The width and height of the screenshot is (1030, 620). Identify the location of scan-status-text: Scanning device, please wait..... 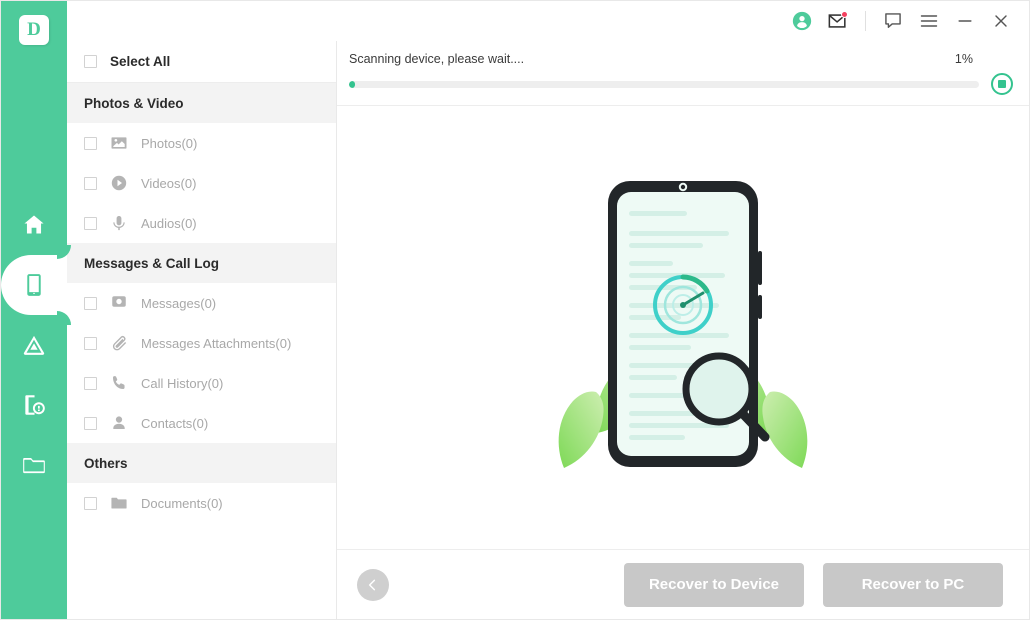
(437, 59).